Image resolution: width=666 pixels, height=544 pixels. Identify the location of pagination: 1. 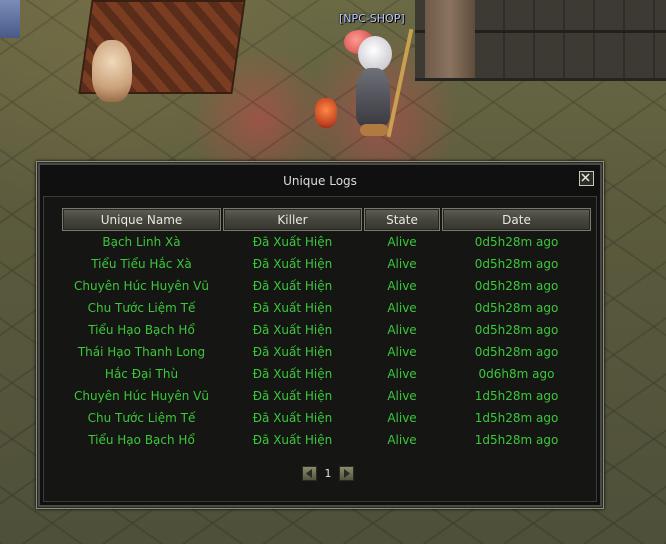
(328, 473).